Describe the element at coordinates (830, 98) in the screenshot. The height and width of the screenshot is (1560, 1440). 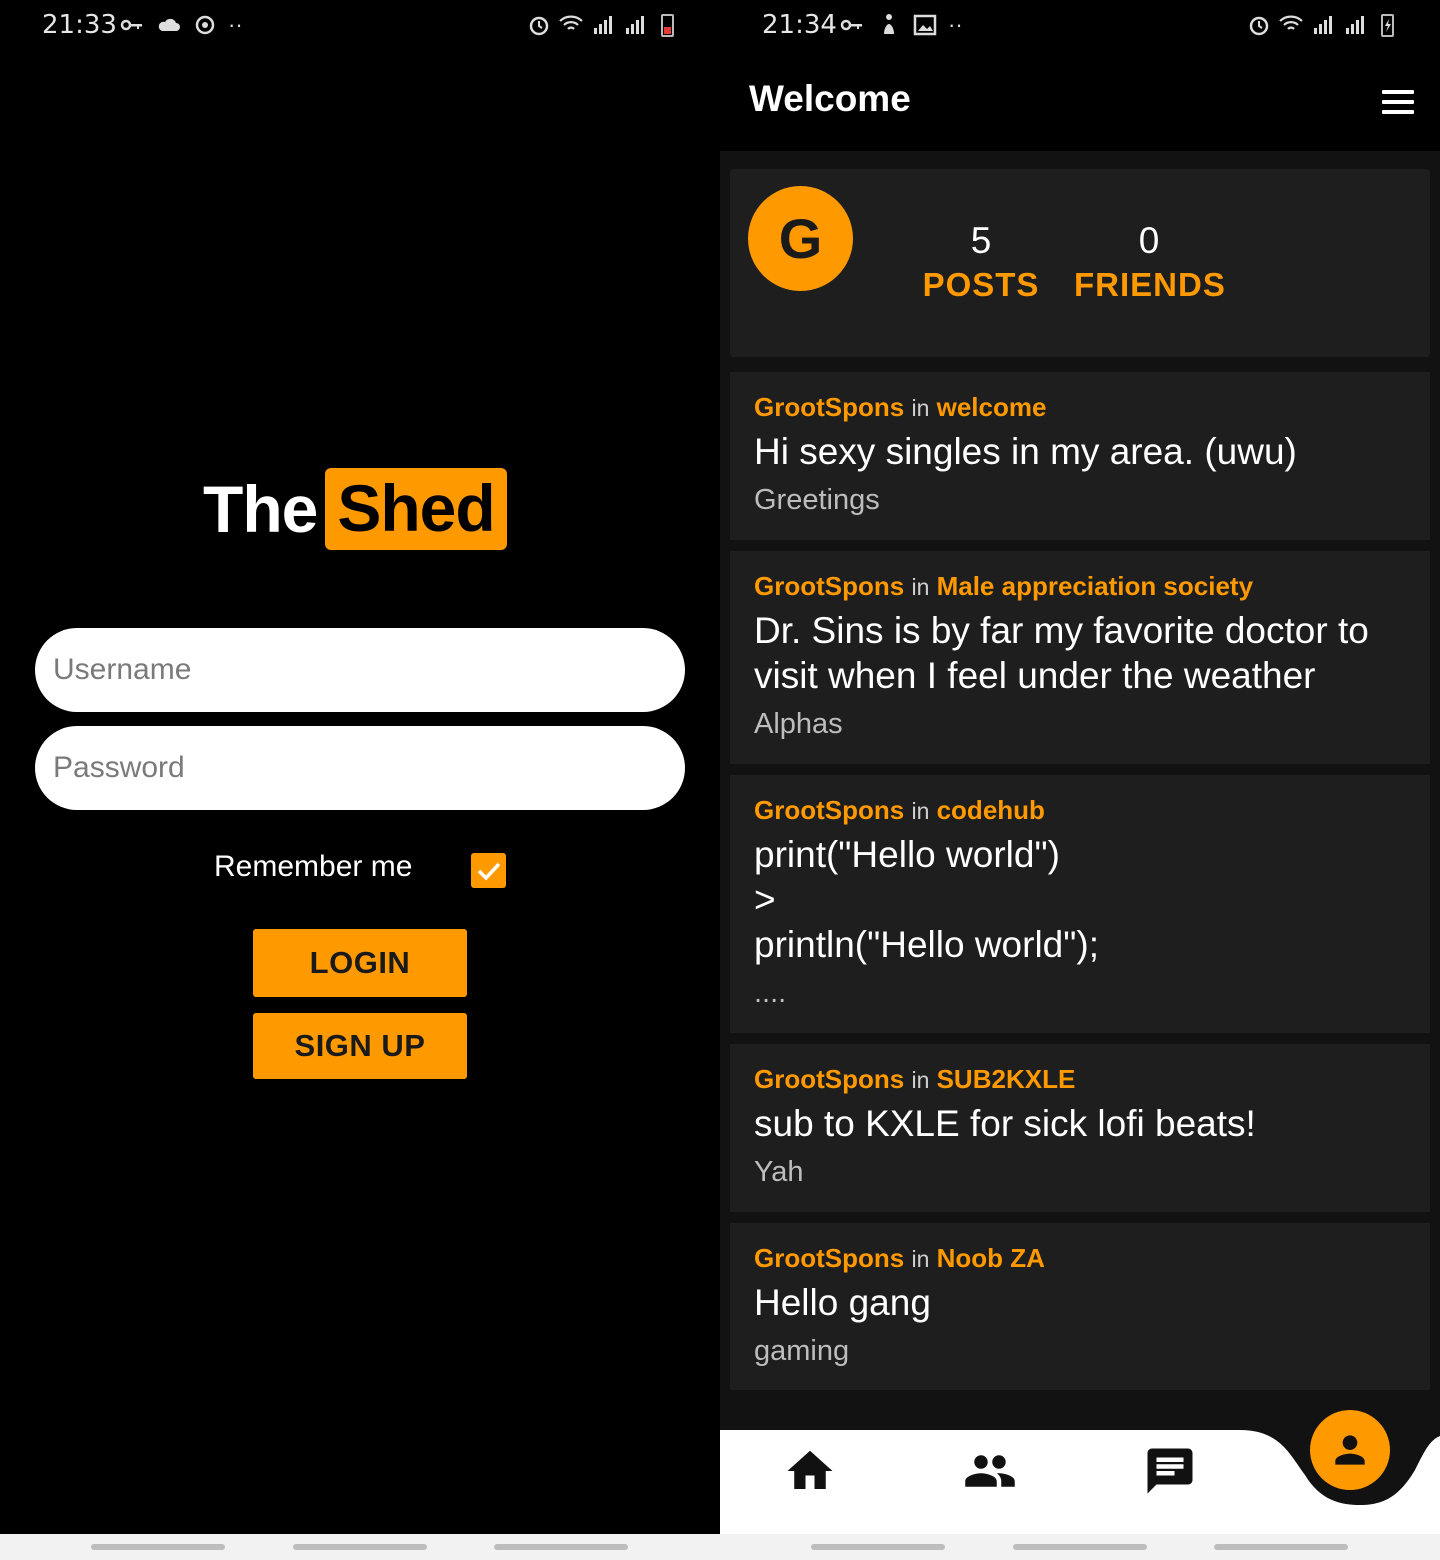
I see `page-title: Welcome` at that location.